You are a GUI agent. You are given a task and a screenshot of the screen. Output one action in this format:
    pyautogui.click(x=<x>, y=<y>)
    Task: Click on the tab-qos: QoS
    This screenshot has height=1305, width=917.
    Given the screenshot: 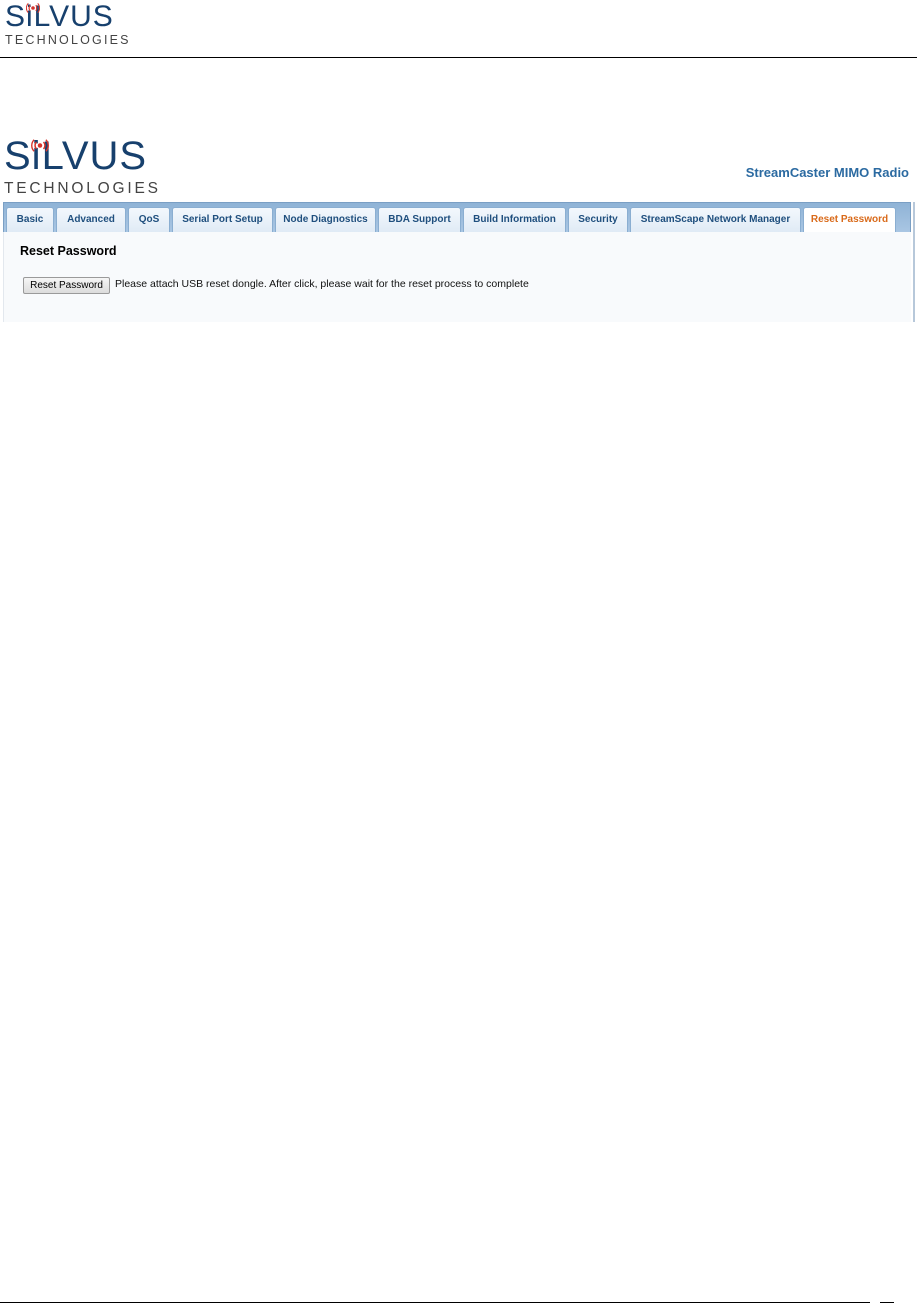 What is the action you would take?
    pyautogui.click(x=149, y=220)
    